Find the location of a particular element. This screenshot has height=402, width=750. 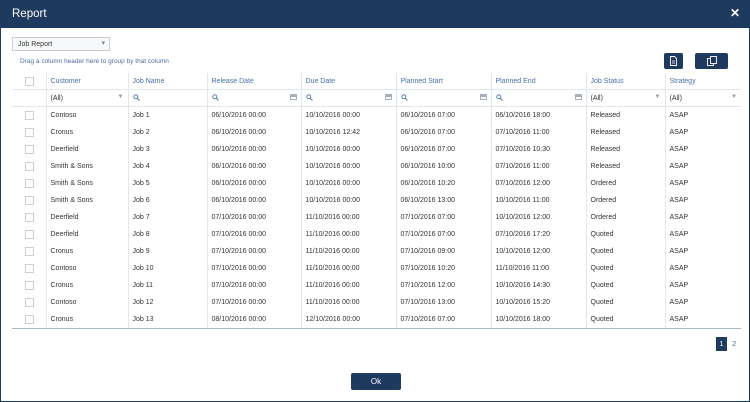

page-1-button: 1 is located at coordinates (721, 344).